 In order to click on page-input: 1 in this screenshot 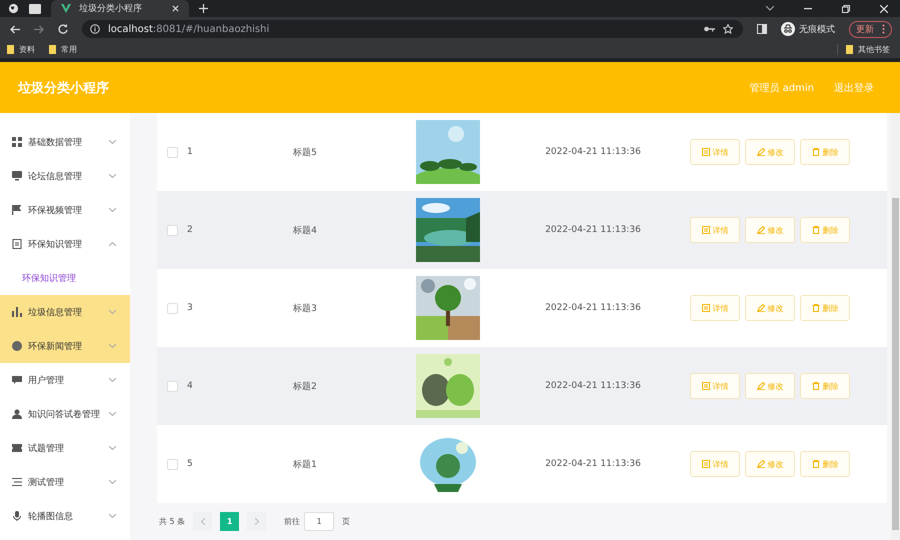, I will do `click(319, 521)`.